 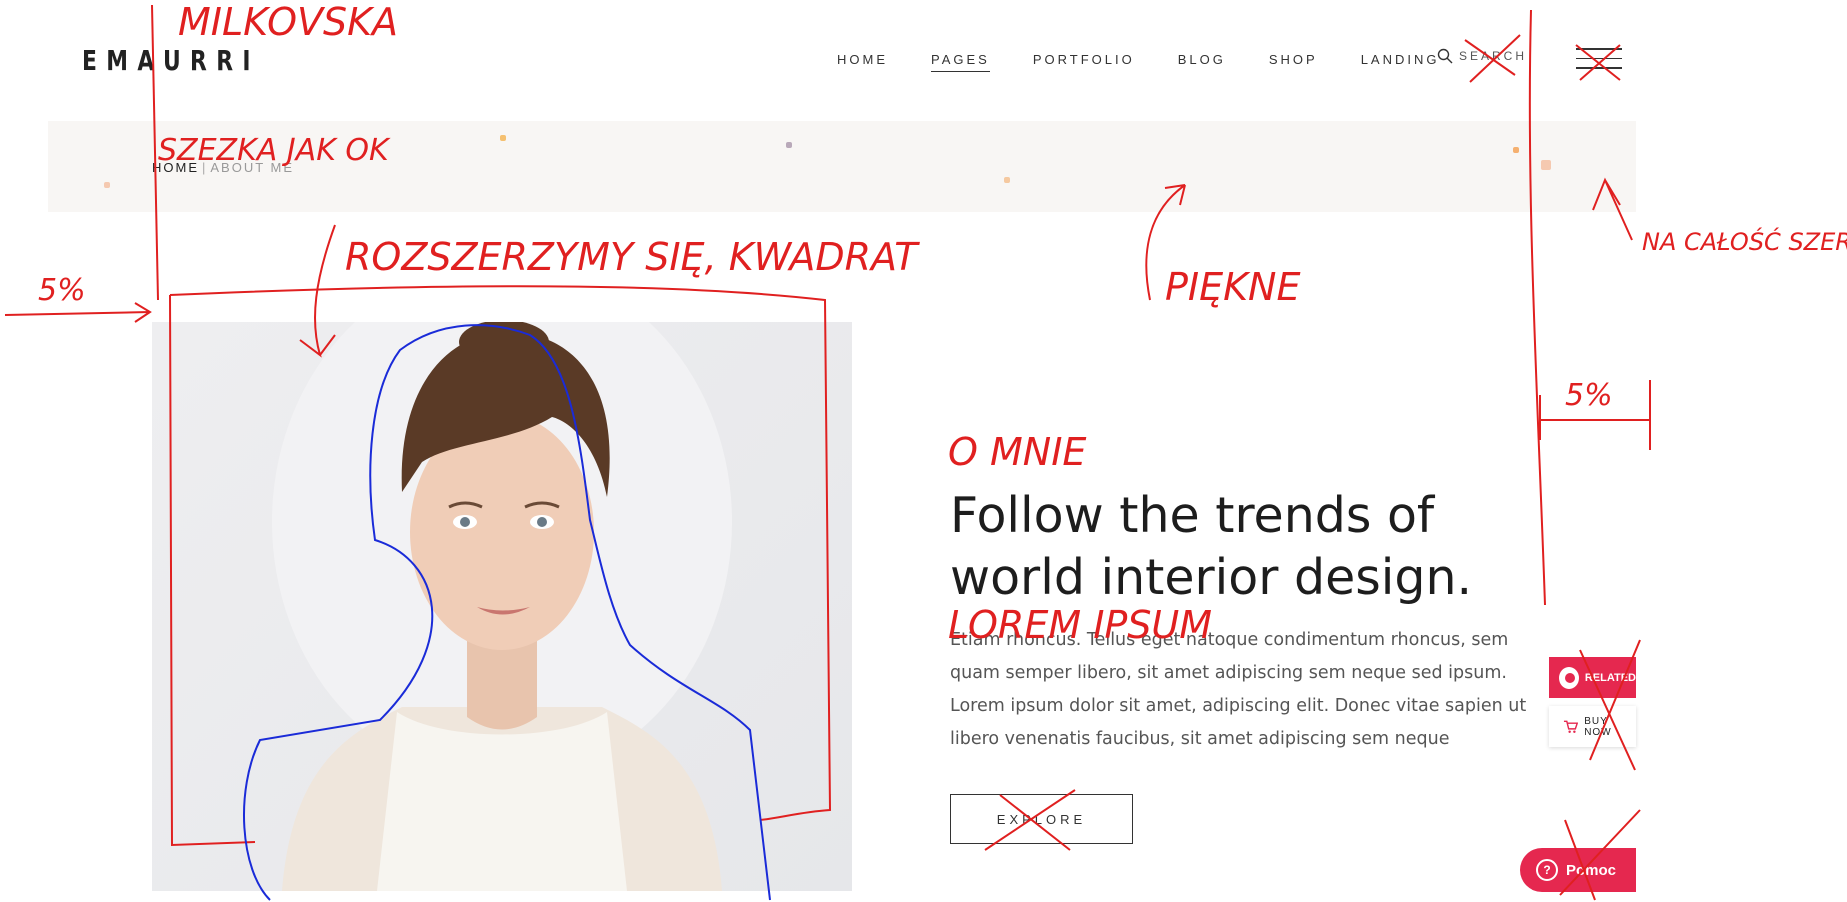 I want to click on related-button: RELATED, so click(x=1592, y=677).